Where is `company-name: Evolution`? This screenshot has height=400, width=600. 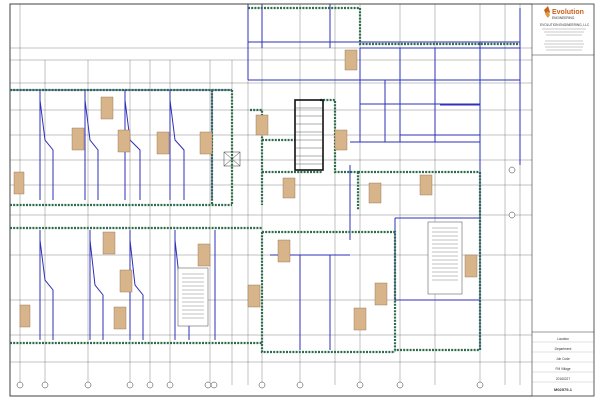
company-name: Evolution is located at coordinates (568, 12).